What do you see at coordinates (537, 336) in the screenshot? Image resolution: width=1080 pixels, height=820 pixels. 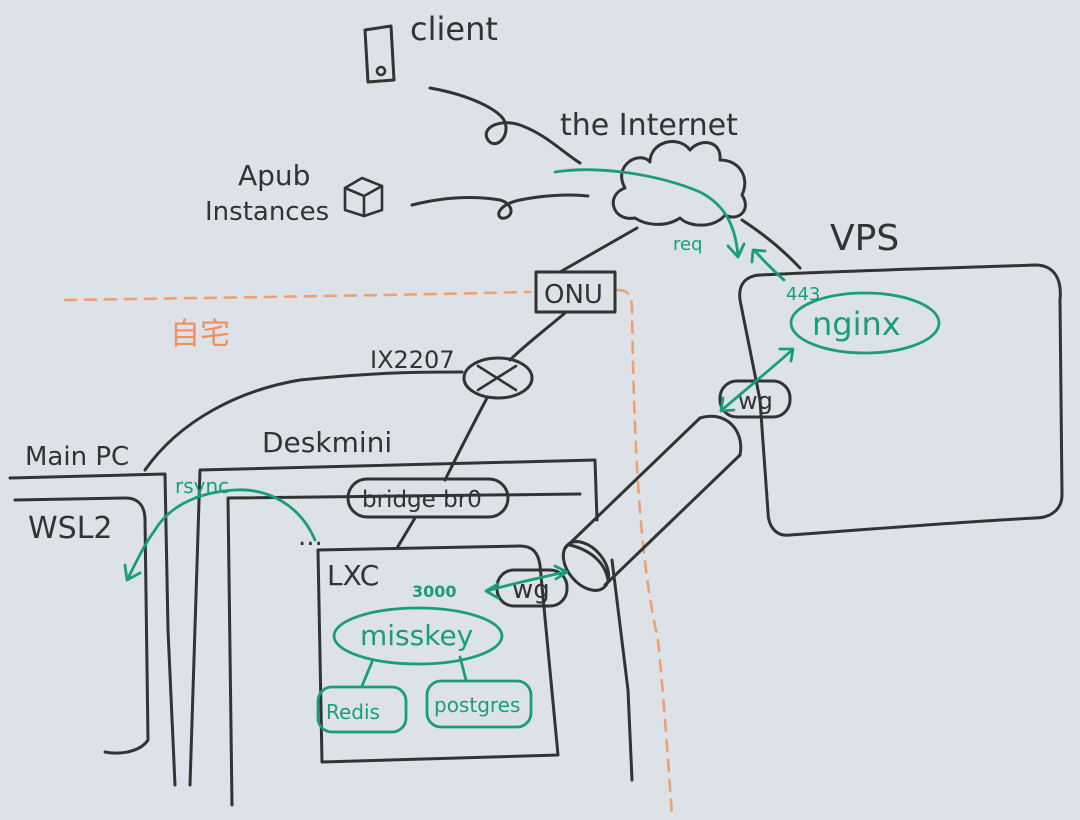 I see `onu-router-link` at bounding box center [537, 336].